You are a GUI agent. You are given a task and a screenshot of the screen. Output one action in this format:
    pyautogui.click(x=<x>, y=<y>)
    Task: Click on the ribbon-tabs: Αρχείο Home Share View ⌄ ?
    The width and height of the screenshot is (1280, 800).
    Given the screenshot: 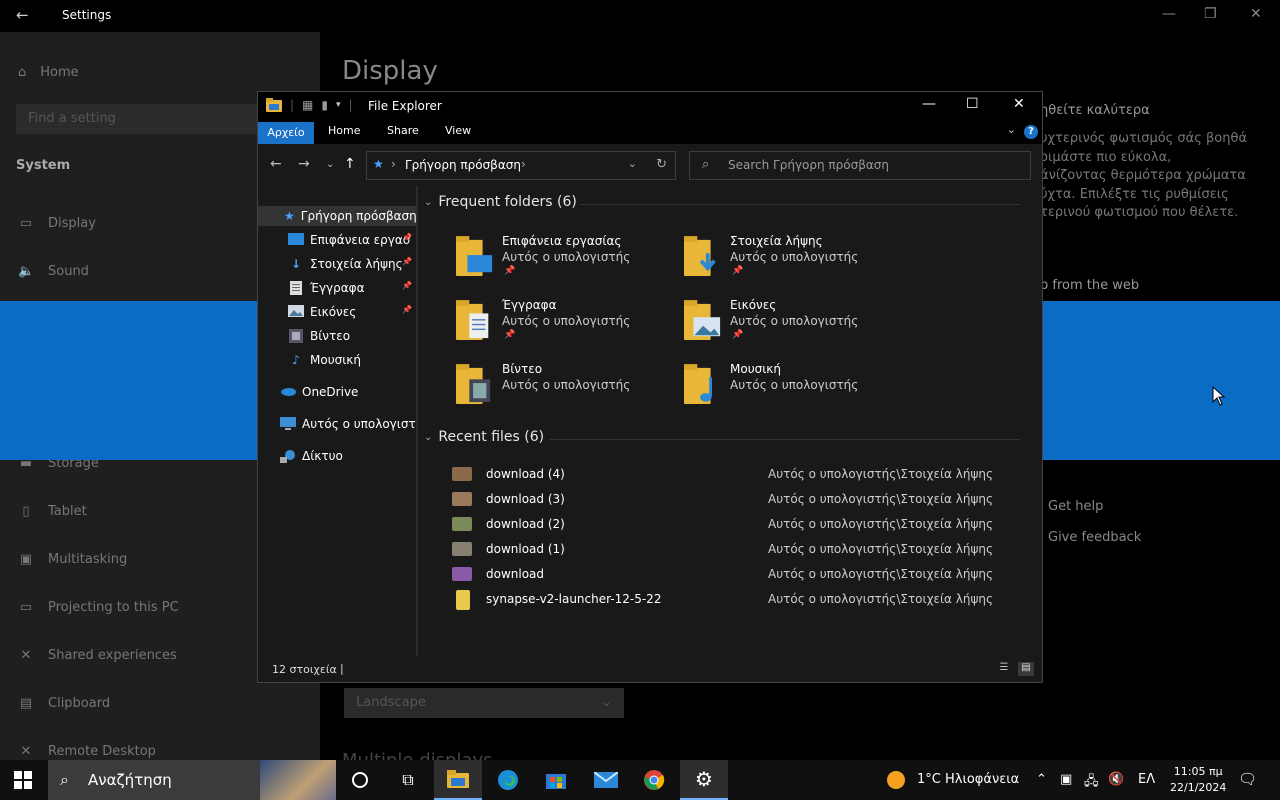 What is the action you would take?
    pyautogui.click(x=650, y=132)
    